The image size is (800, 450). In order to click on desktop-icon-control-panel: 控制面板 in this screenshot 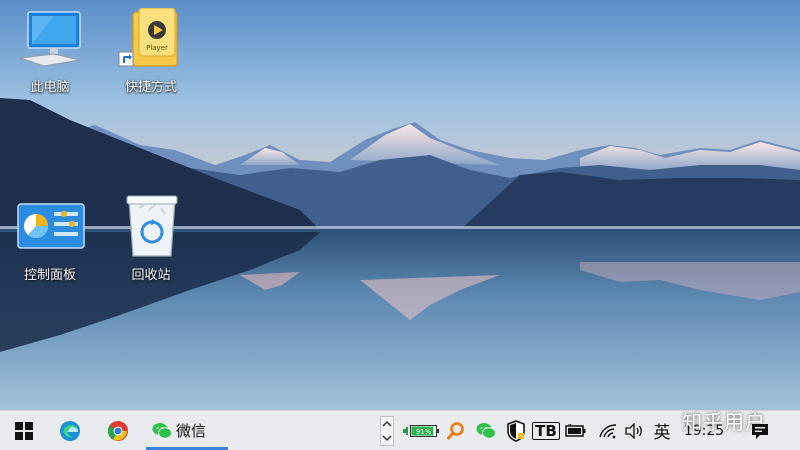, I will do `click(50, 239)`.